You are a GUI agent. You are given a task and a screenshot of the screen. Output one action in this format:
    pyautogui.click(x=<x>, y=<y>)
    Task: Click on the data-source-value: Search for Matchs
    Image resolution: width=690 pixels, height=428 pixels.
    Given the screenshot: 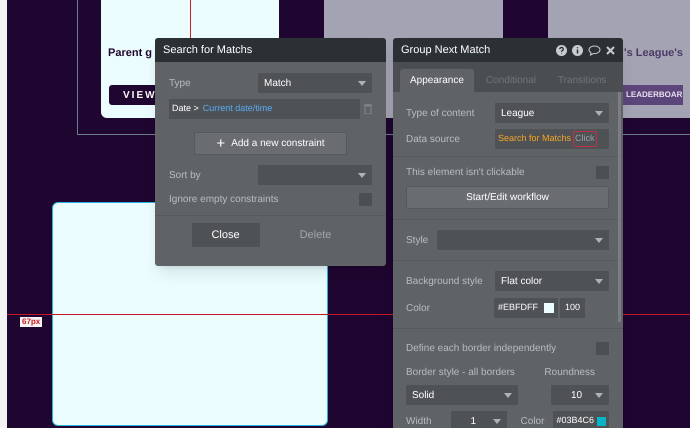 What is the action you would take?
    pyautogui.click(x=535, y=139)
    